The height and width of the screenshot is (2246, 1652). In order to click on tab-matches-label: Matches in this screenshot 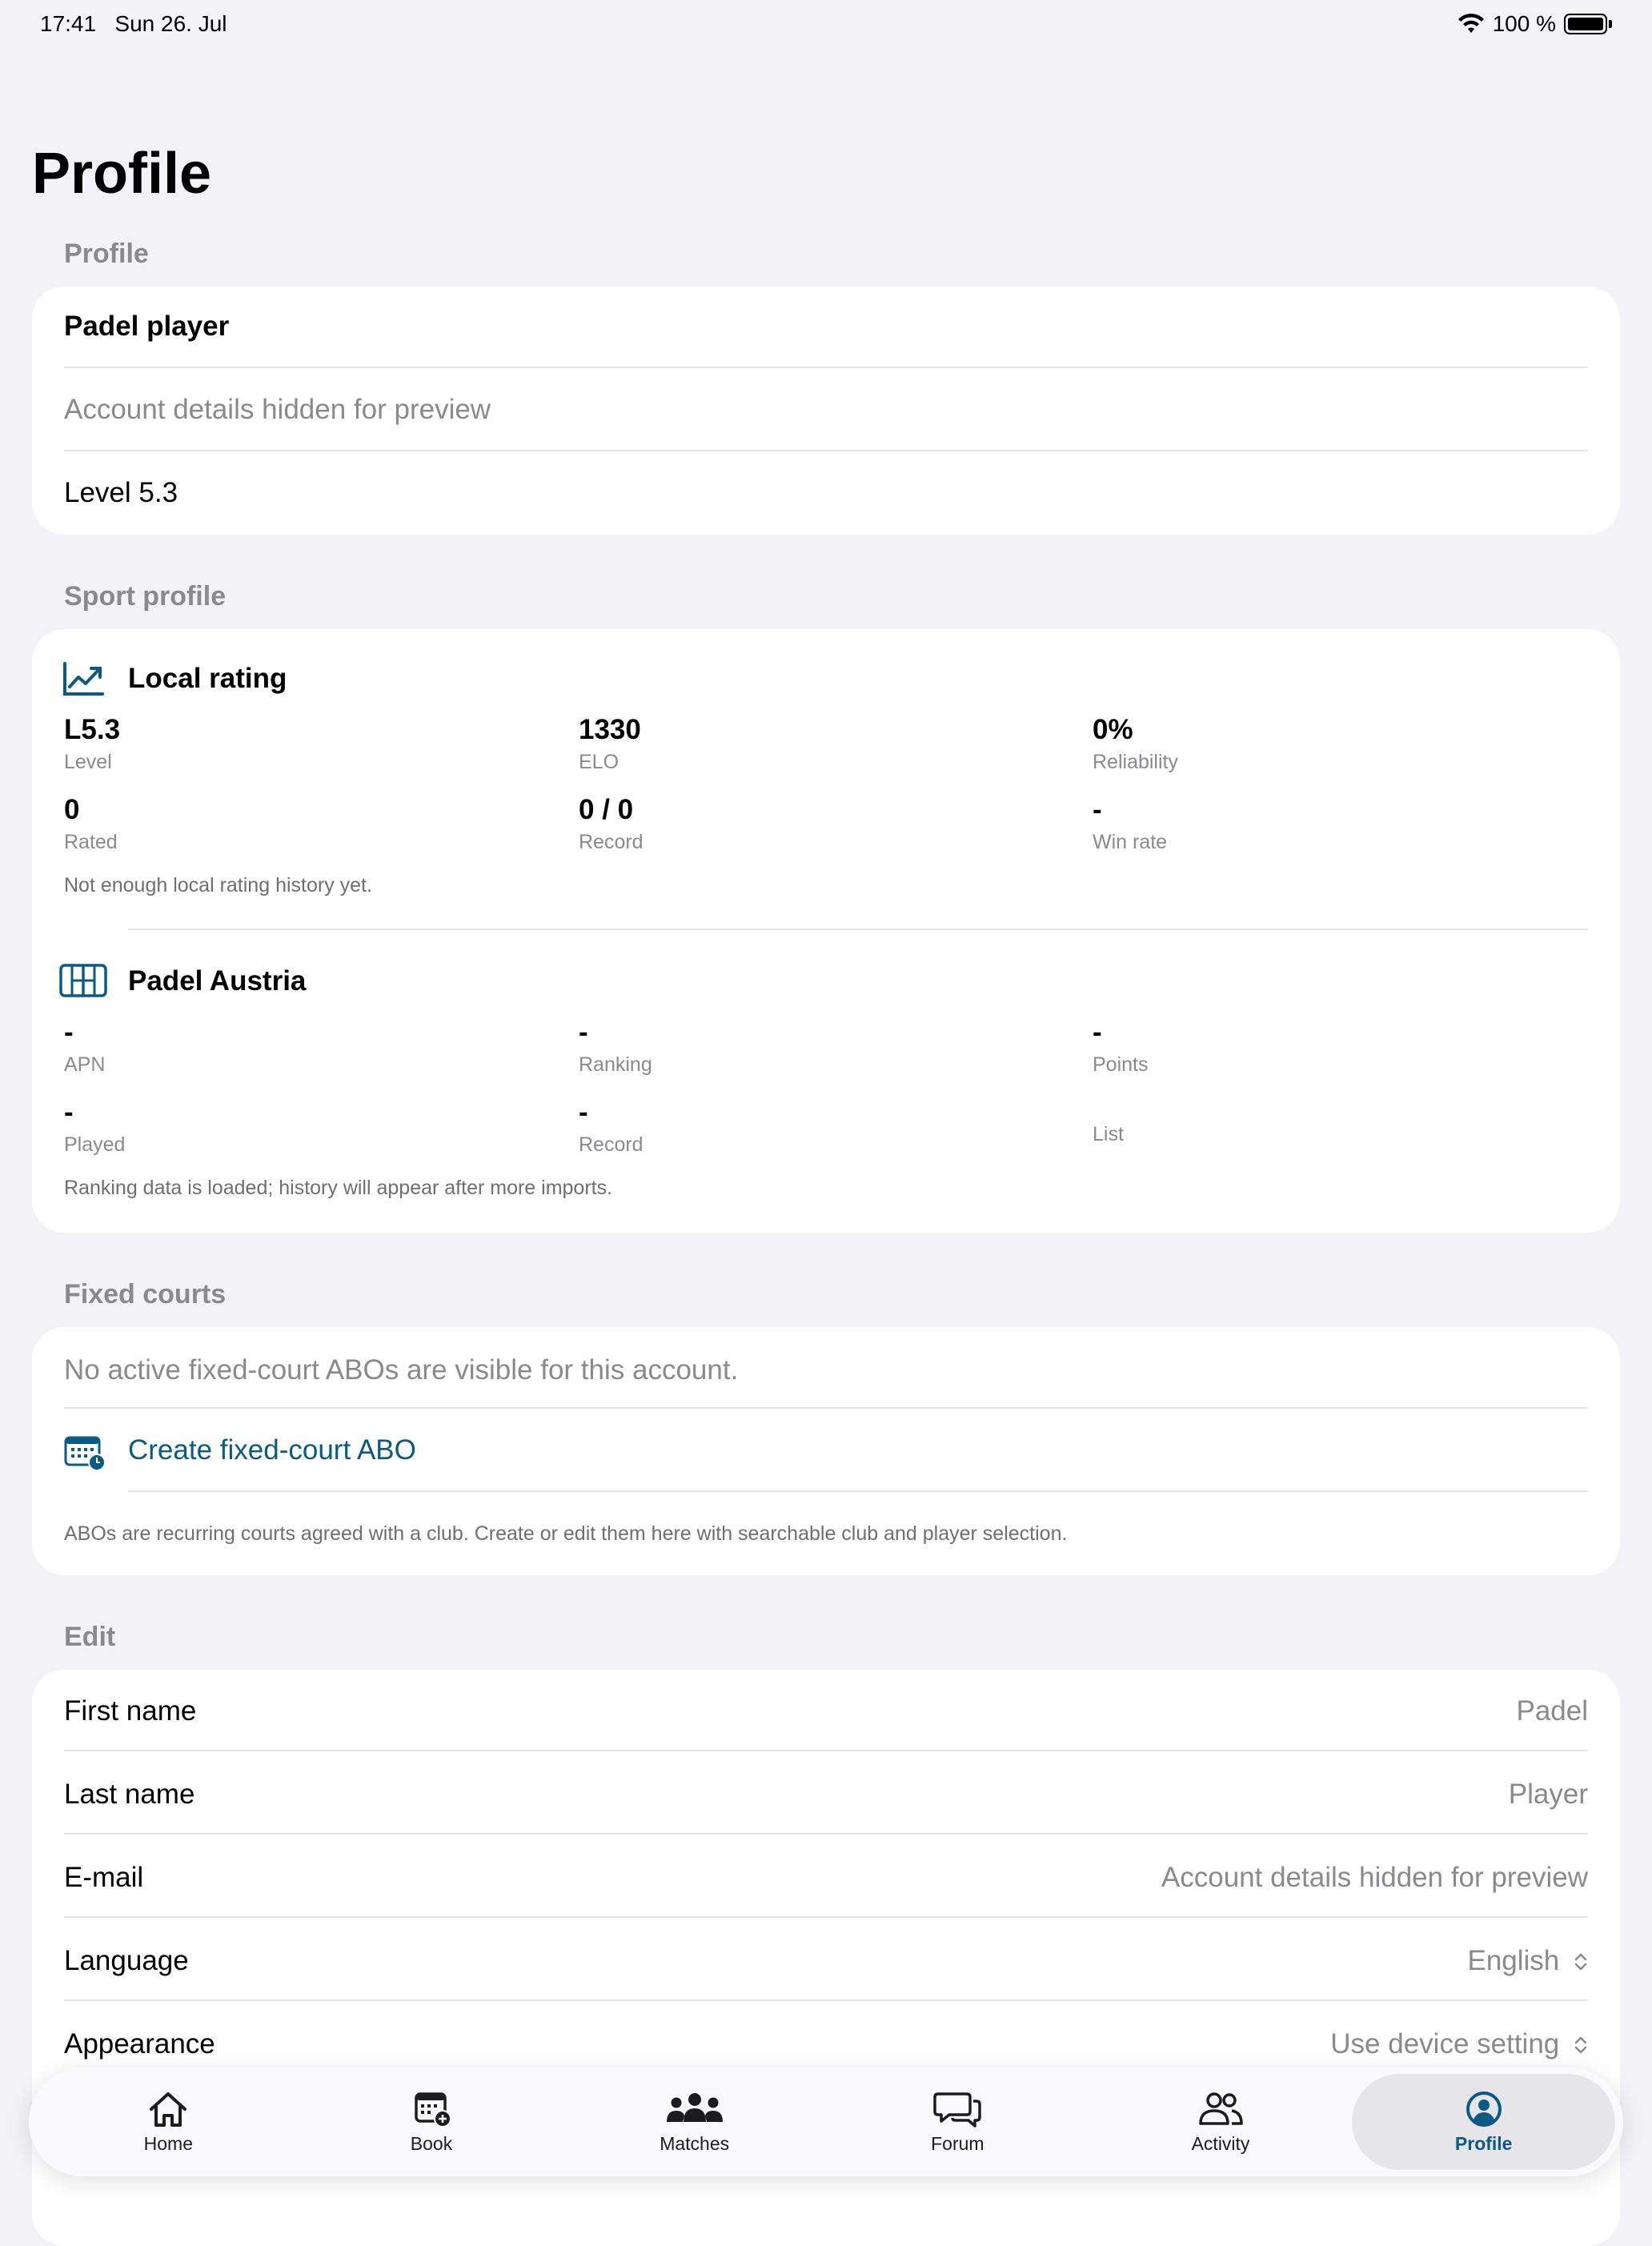, I will do `click(695, 2143)`.